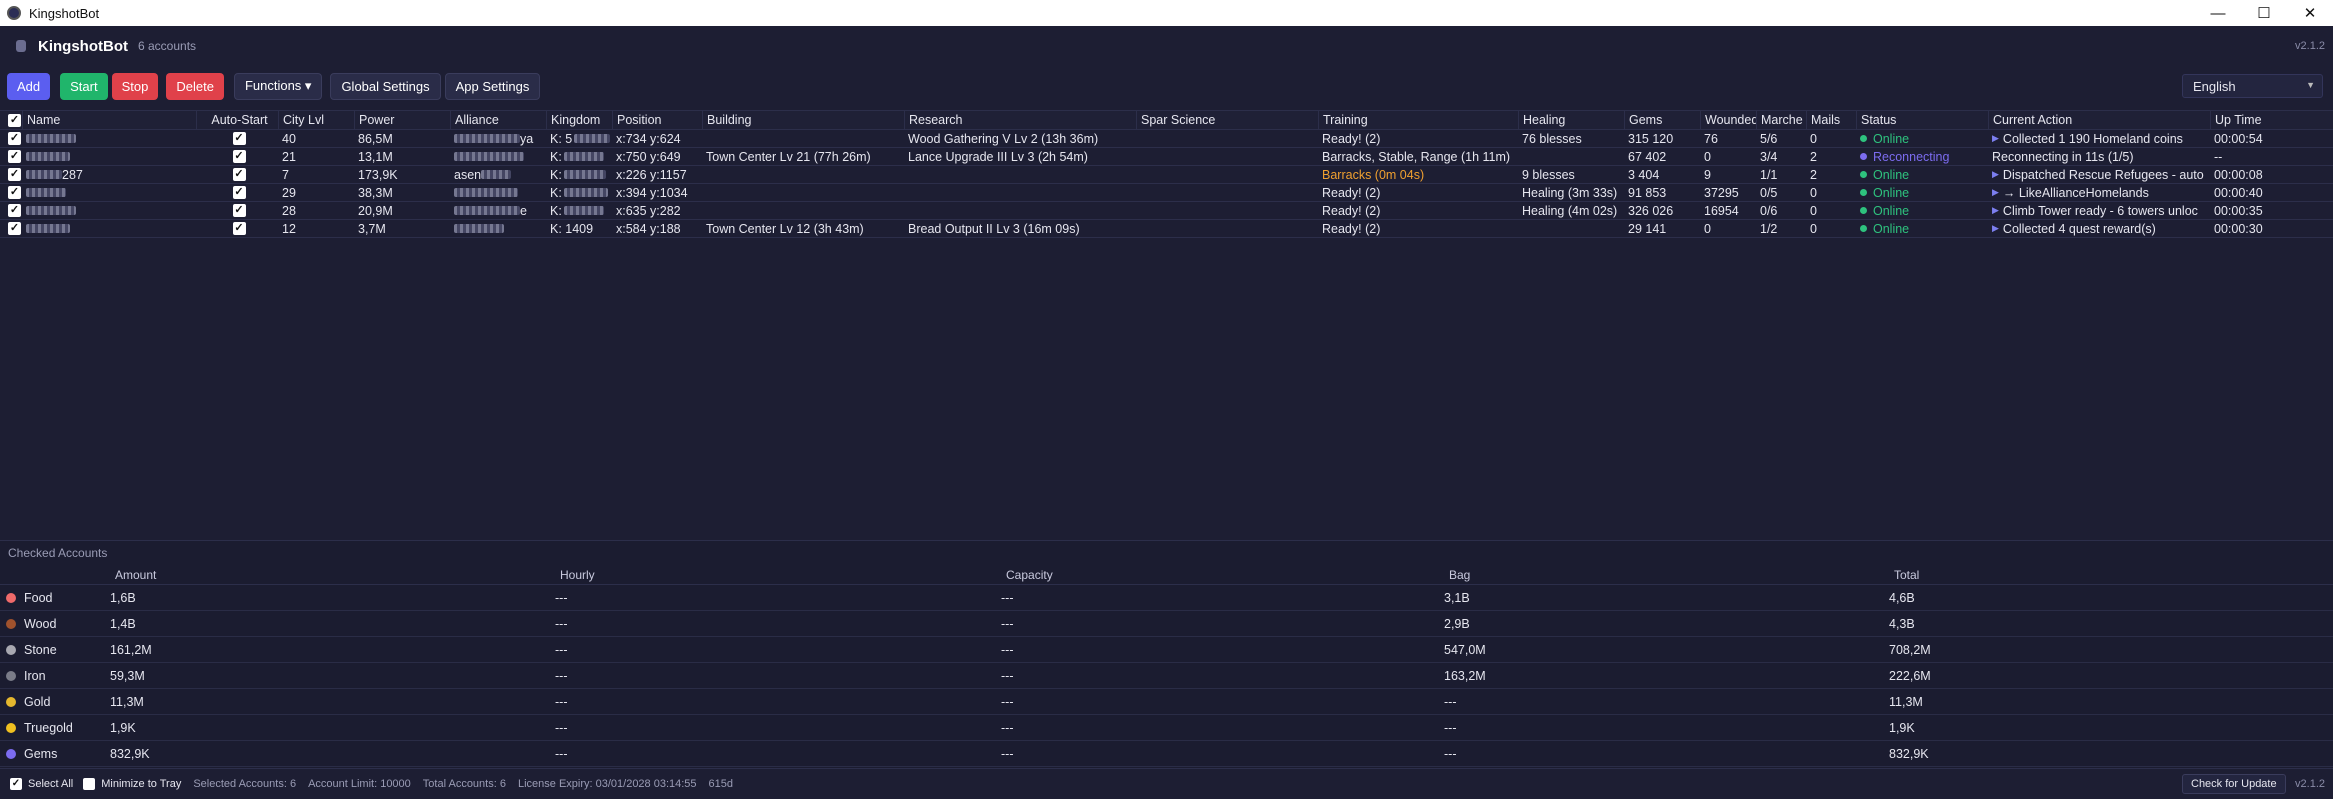  Describe the element at coordinates (498, 120) in the screenshot. I see `column-header: Alliance` at that location.